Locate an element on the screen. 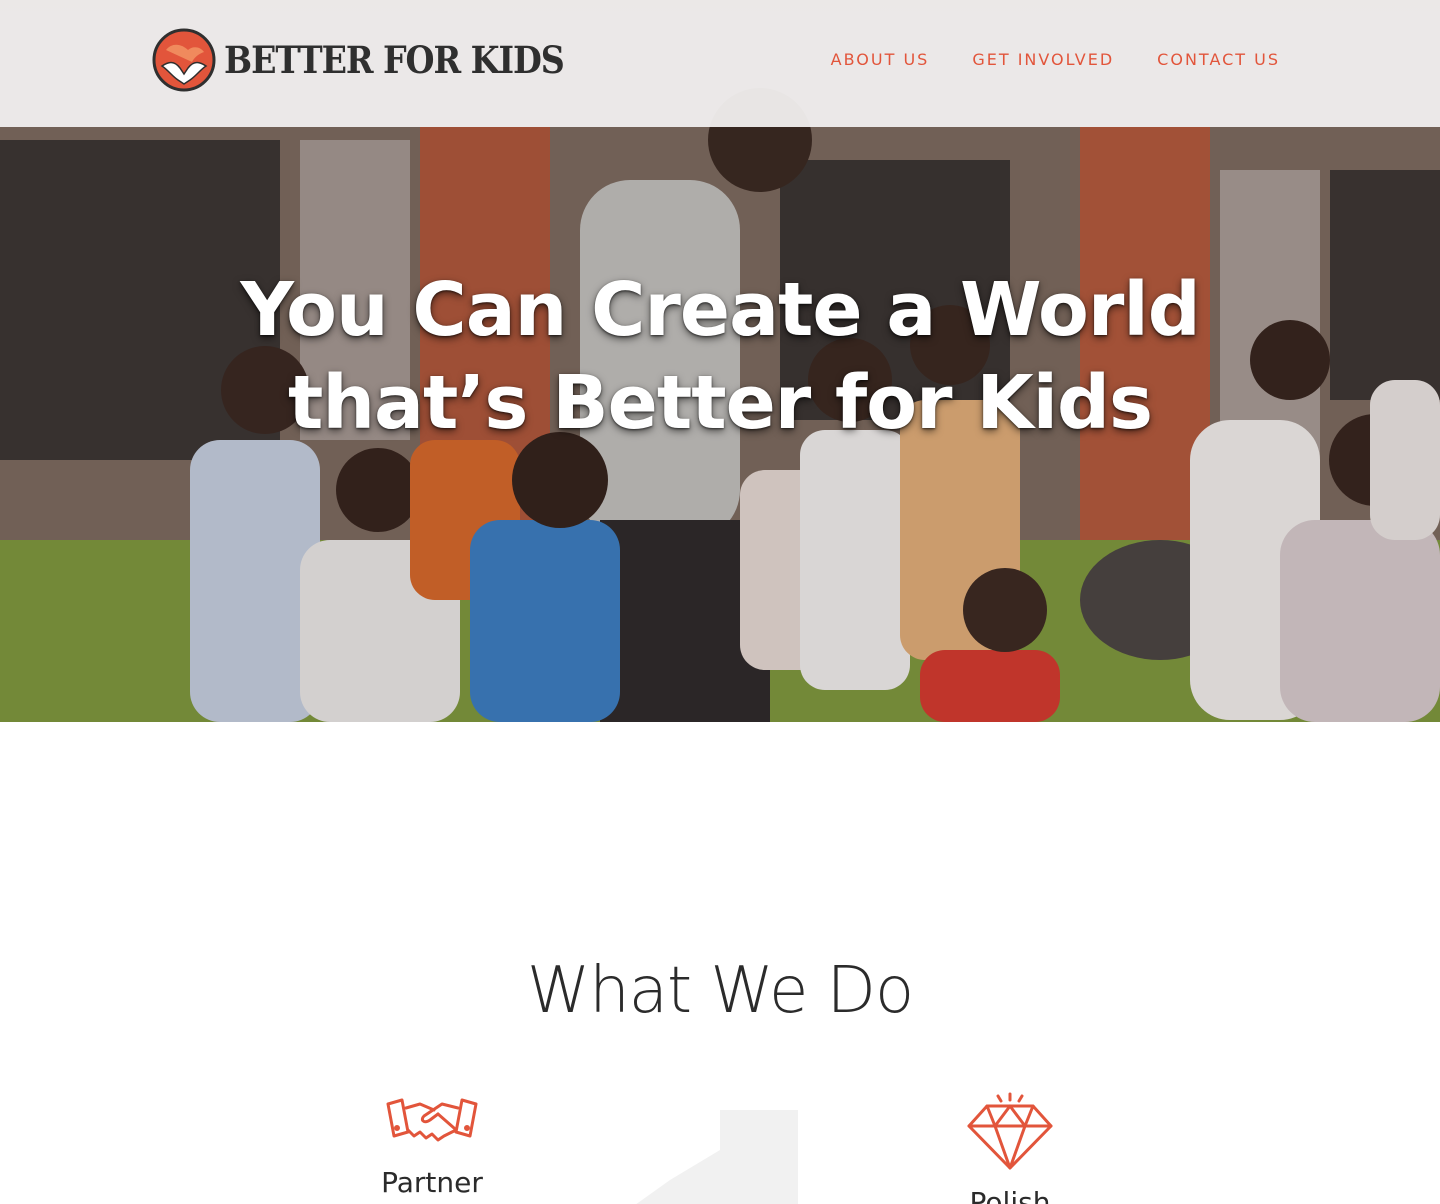 The width and height of the screenshot is (1440, 1204). hero-headline-line-1: You Can Create a World is located at coordinates (720, 310).